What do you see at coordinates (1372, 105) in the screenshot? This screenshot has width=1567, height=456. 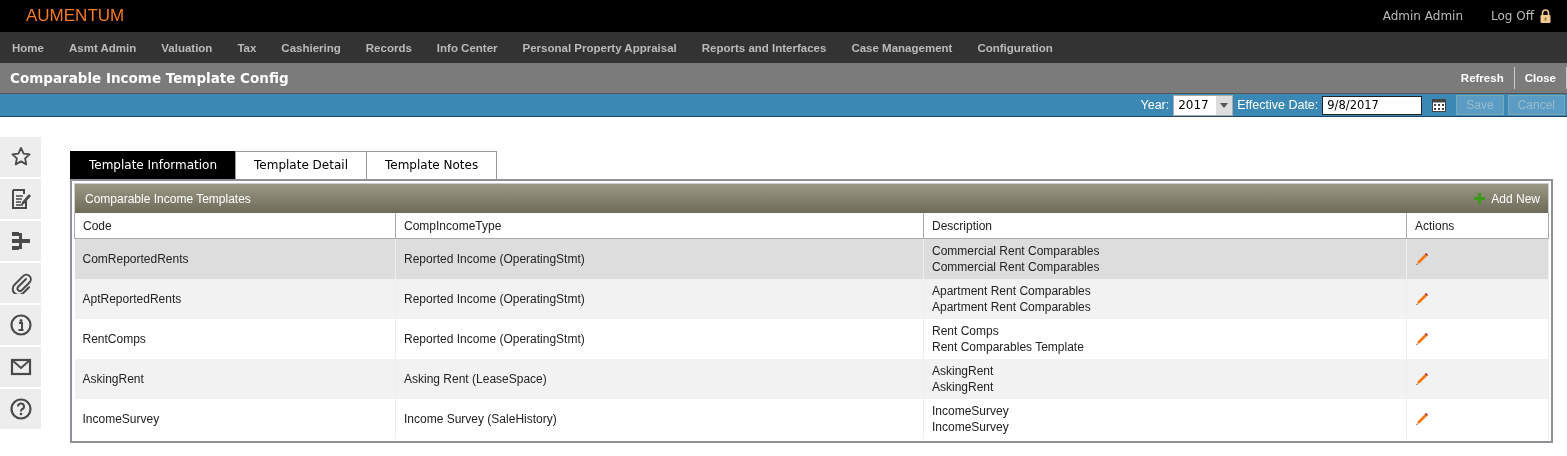 I see `date-field: 9/8/2017` at bounding box center [1372, 105].